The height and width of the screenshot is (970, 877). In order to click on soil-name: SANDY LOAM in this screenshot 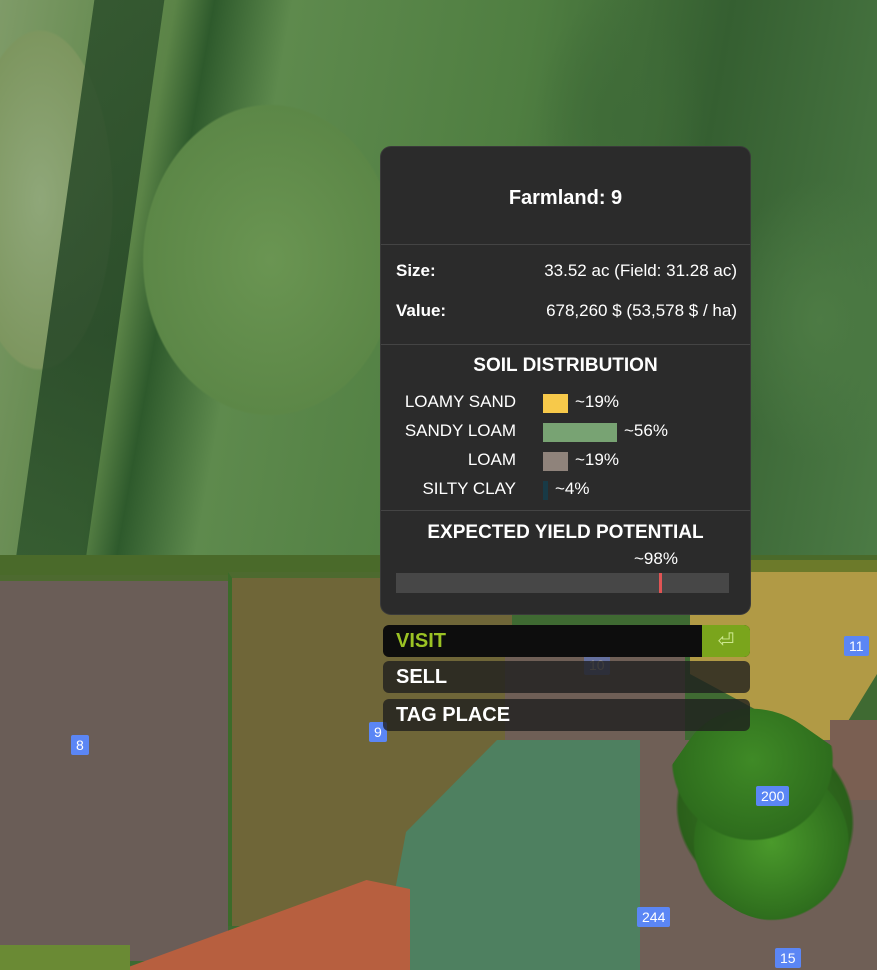, I will do `click(460, 430)`.